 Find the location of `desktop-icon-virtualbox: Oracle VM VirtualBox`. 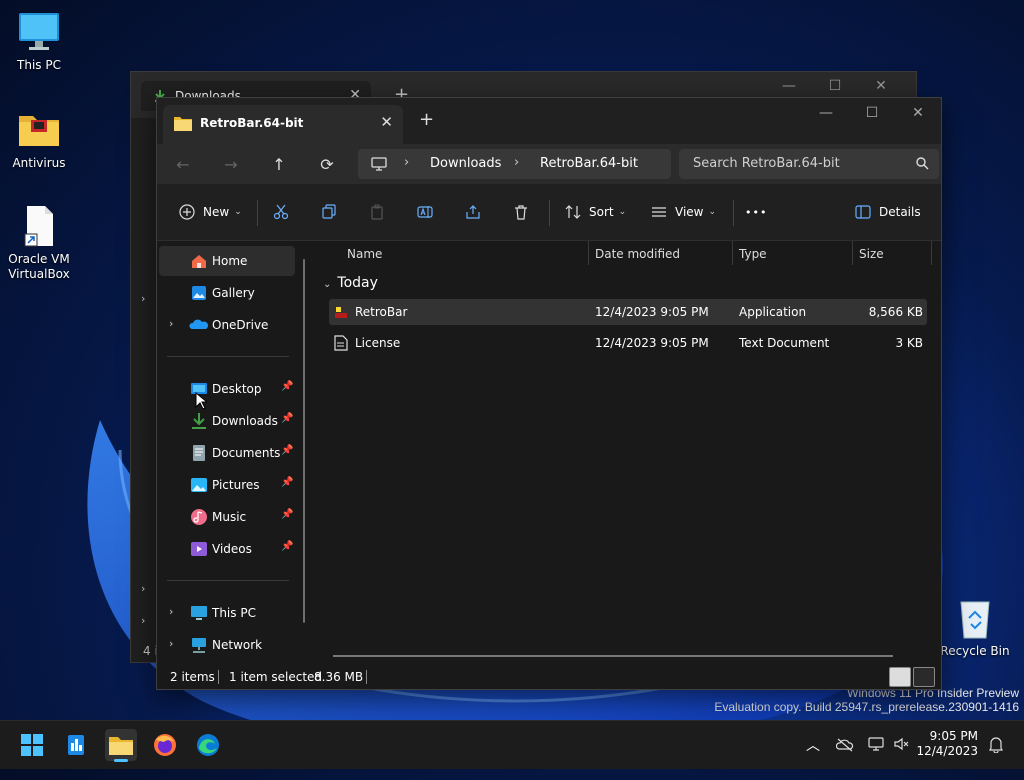

desktop-icon-virtualbox: Oracle VM VirtualBox is located at coordinates (39, 243).